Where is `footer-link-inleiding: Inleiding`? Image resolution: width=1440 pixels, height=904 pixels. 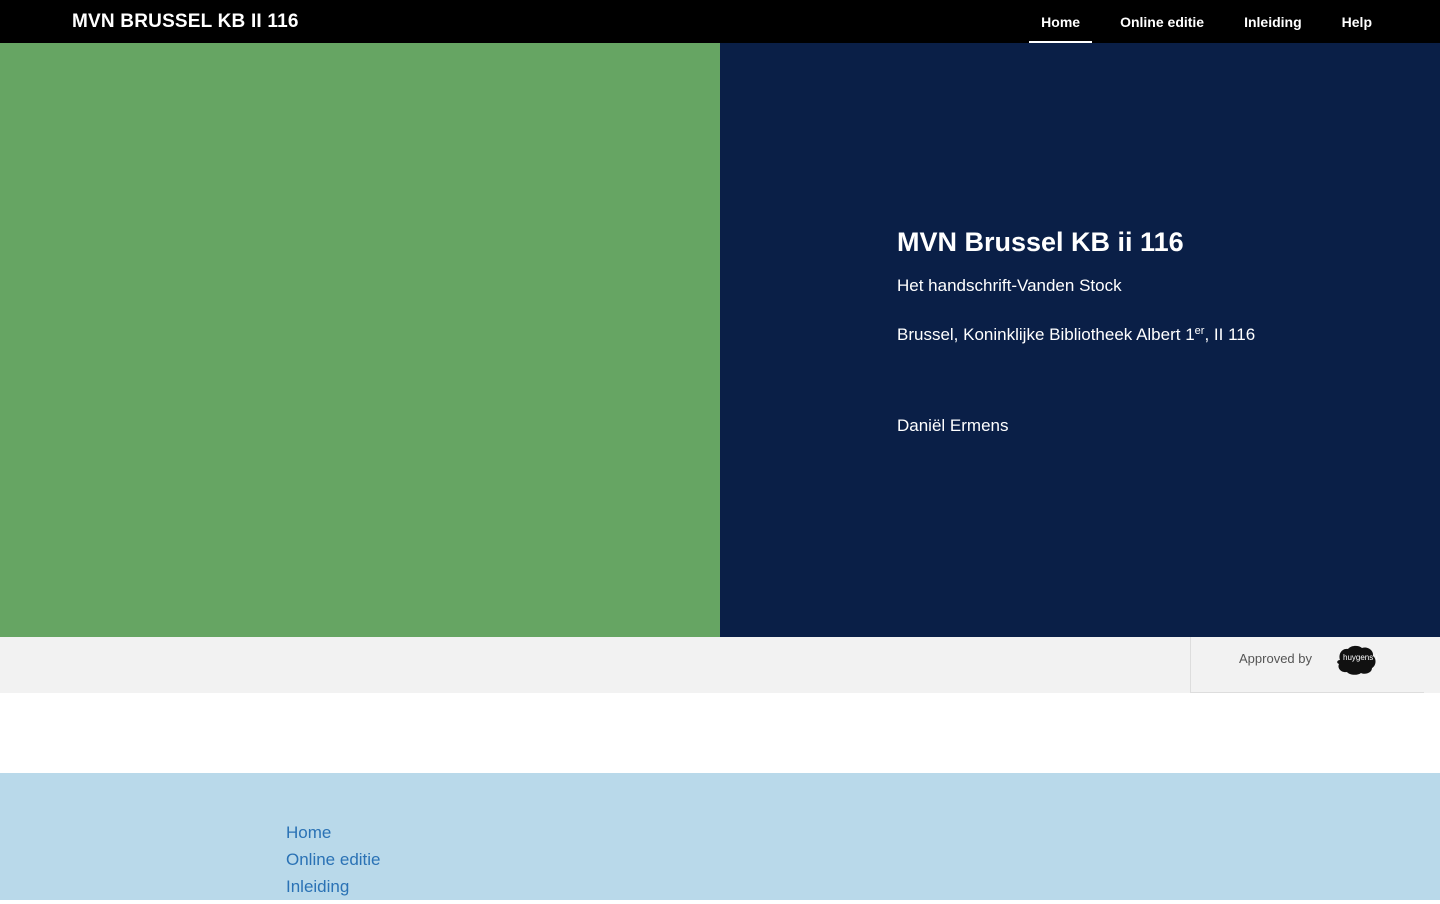 footer-link-inleiding: Inleiding is located at coordinates (317, 886).